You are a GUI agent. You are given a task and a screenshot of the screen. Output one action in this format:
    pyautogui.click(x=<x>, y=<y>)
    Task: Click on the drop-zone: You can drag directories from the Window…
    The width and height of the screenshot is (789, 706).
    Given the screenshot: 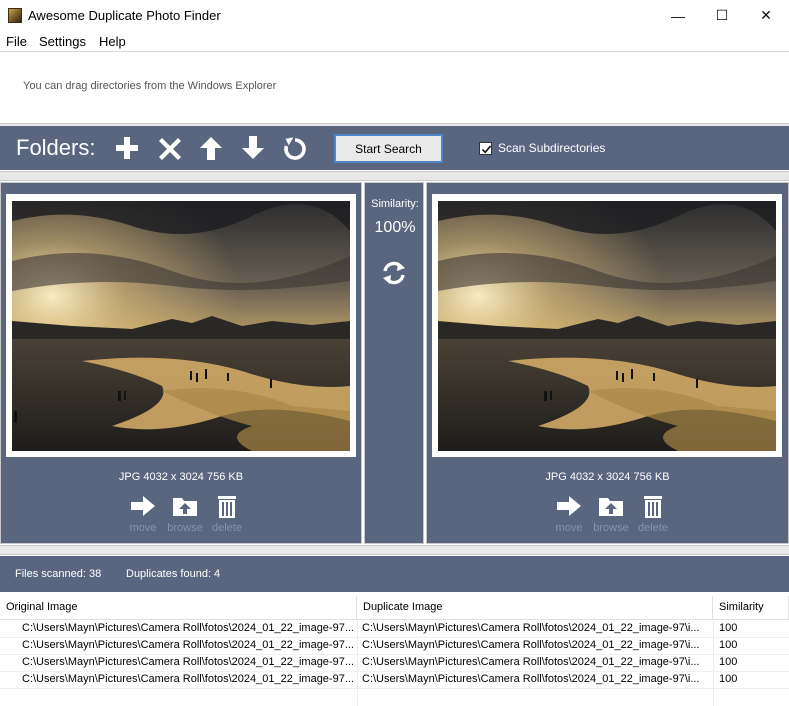 What is the action you would take?
    pyautogui.click(x=394, y=88)
    